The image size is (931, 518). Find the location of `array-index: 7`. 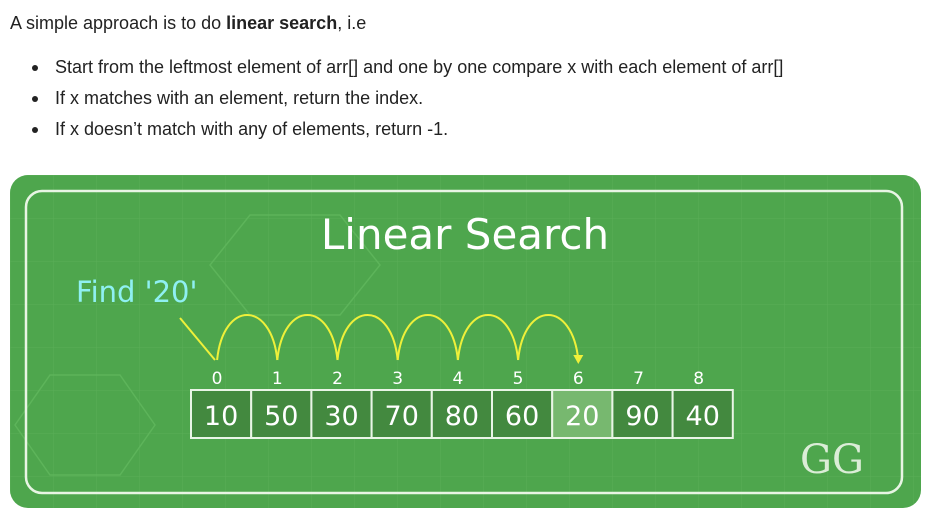

array-index: 7 is located at coordinates (638, 379).